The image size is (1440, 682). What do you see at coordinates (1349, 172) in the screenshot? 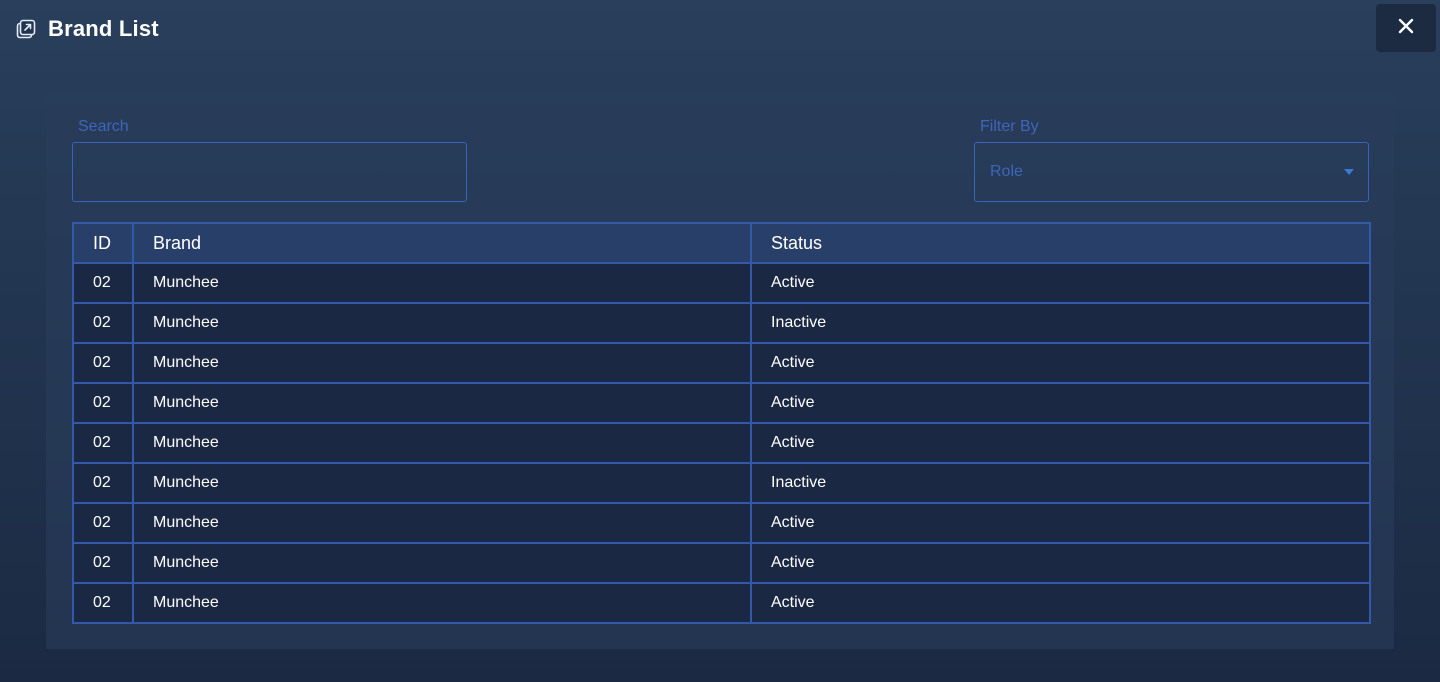
I see `caret-down-icon` at bounding box center [1349, 172].